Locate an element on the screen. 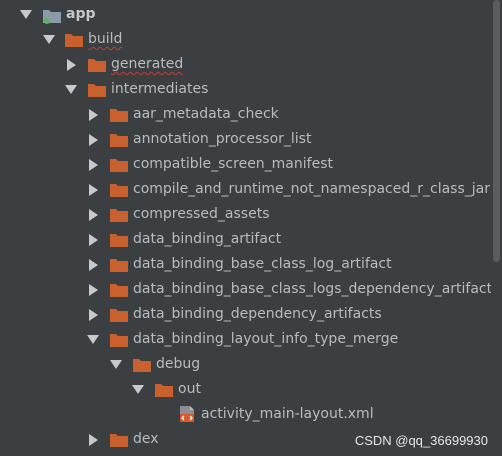  tree-node-compressed-assets: compressed_assets is located at coordinates (251, 214).